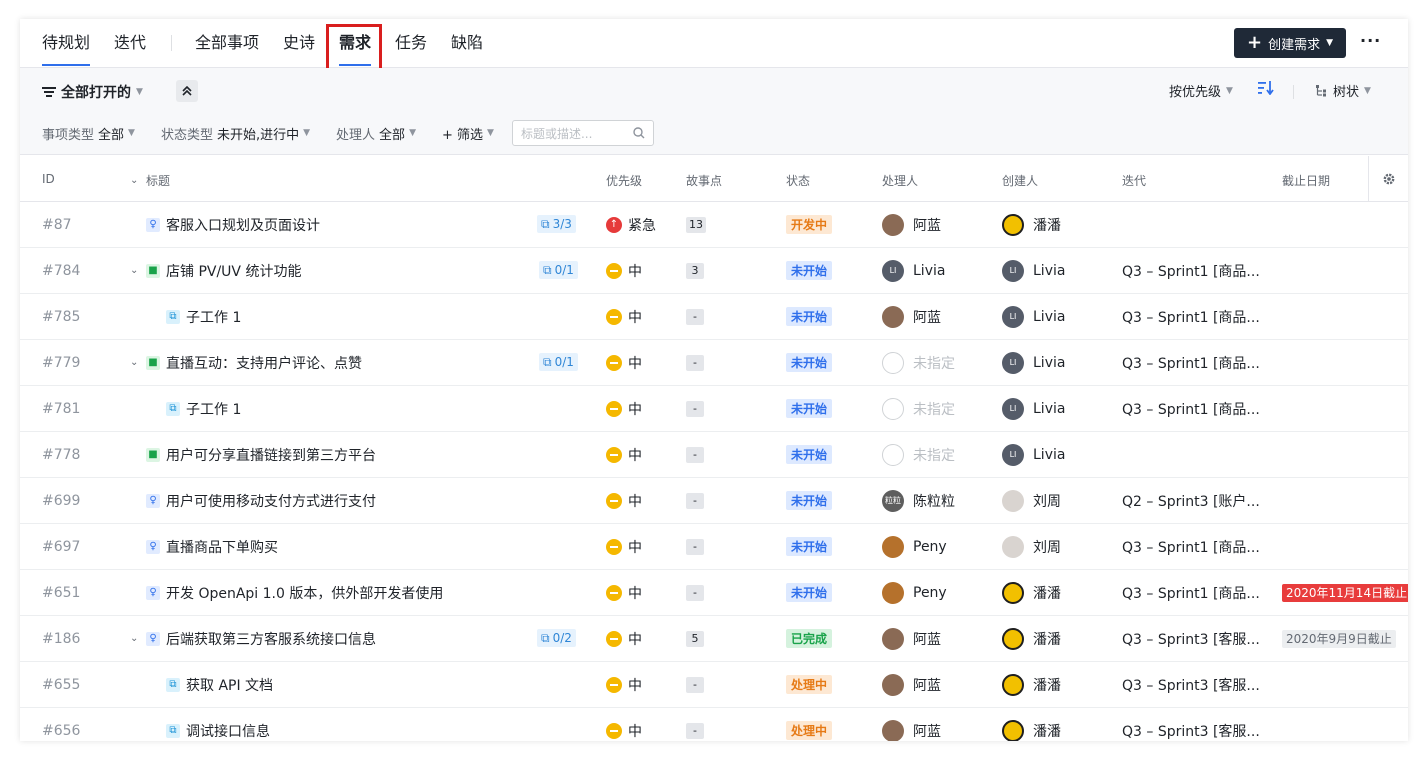 The image size is (1428, 761). I want to click on row-title: 用户可分享直播链接到第三方平台, so click(271, 455).